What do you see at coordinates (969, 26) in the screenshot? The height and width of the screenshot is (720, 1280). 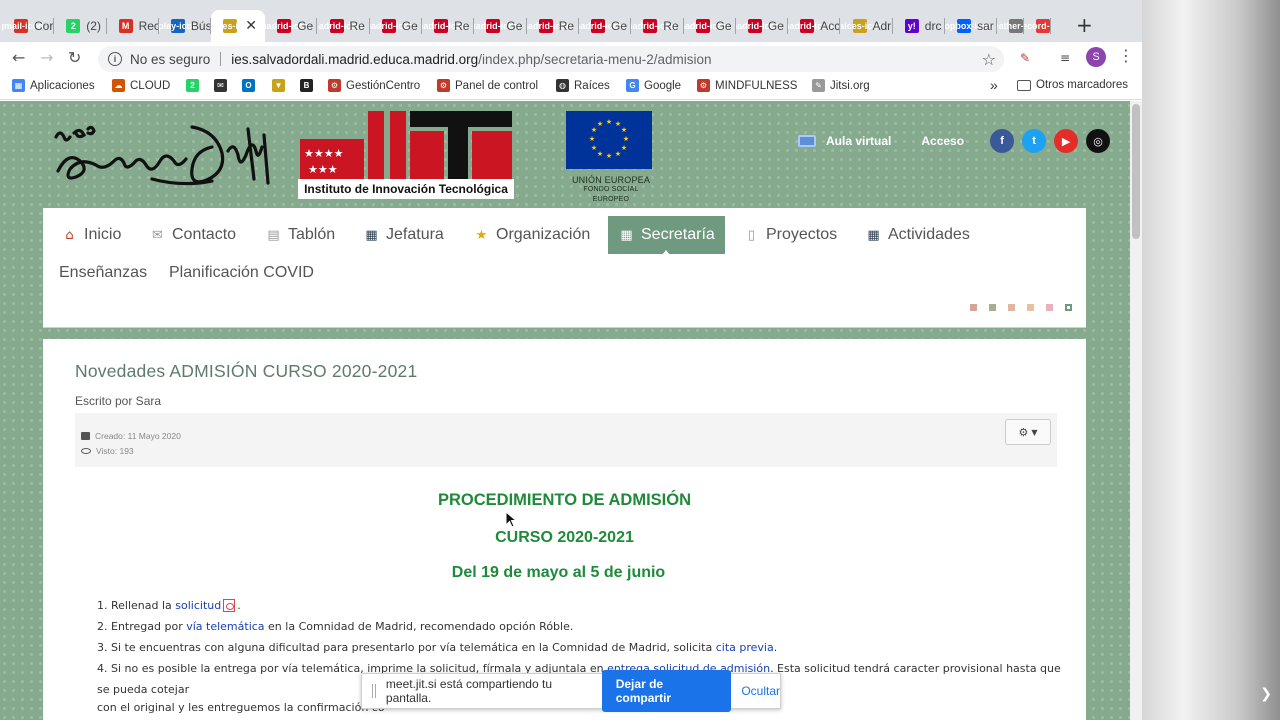 I see `dropbox-icon: dropbox-icon` at bounding box center [969, 26].